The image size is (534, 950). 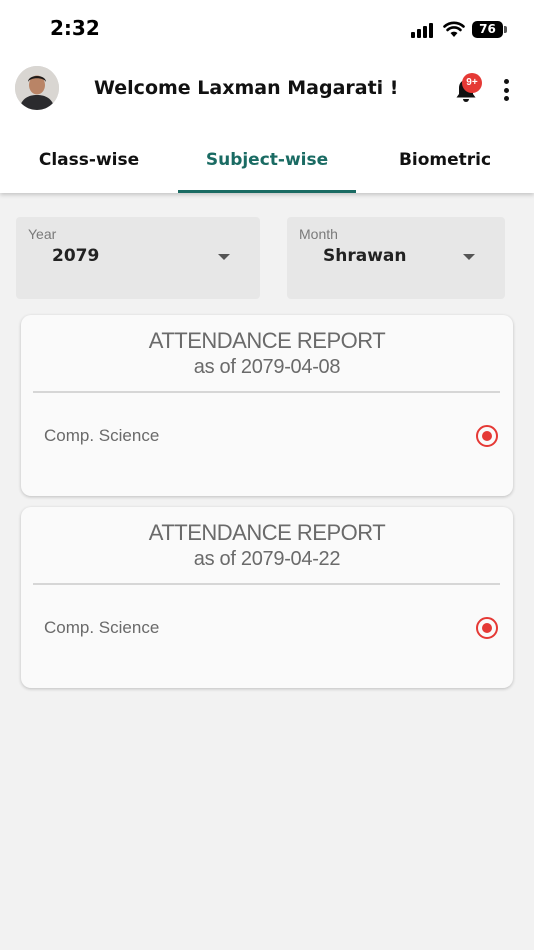 I want to click on month-dropdown: Month Shrawan, so click(x=396, y=258).